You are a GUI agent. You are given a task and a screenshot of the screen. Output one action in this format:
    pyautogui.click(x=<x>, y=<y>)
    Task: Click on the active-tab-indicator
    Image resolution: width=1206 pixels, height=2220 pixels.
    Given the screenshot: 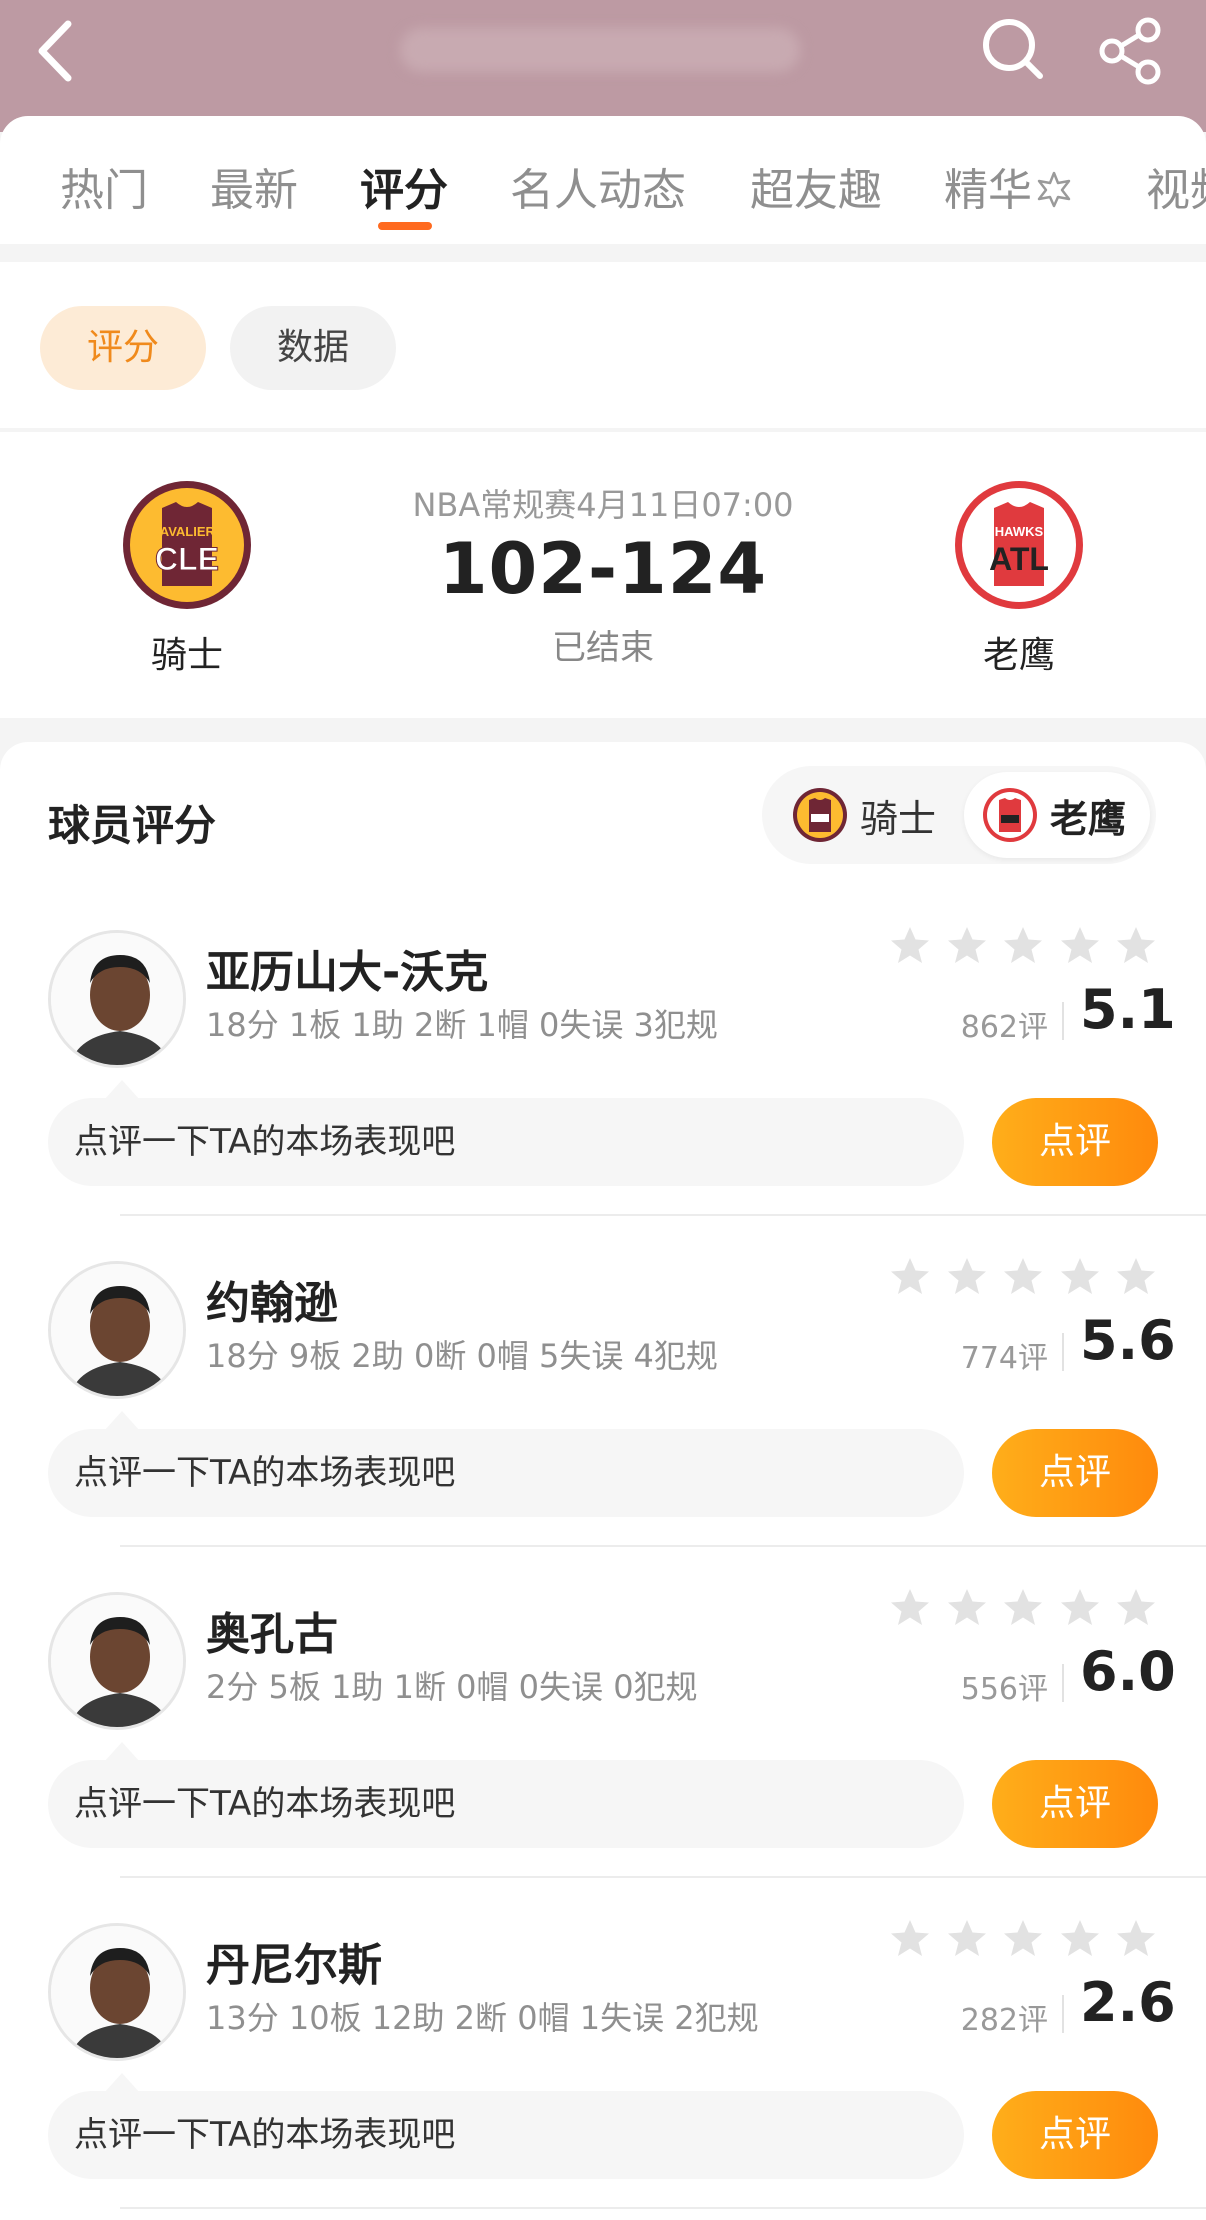 What is the action you would take?
    pyautogui.click(x=405, y=226)
    